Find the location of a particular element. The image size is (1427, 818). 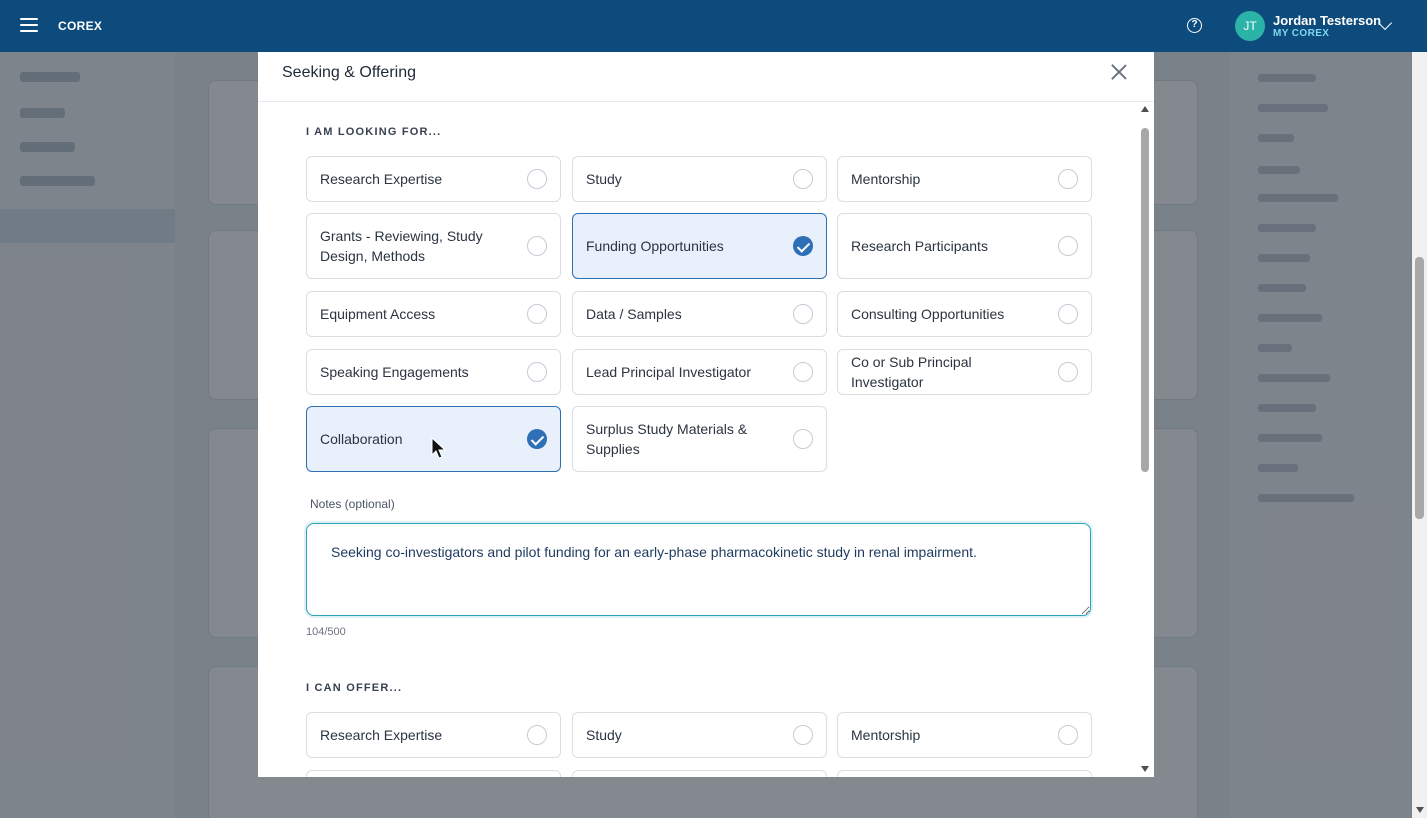

notes-label: Notes (optional) is located at coordinates (352, 504).